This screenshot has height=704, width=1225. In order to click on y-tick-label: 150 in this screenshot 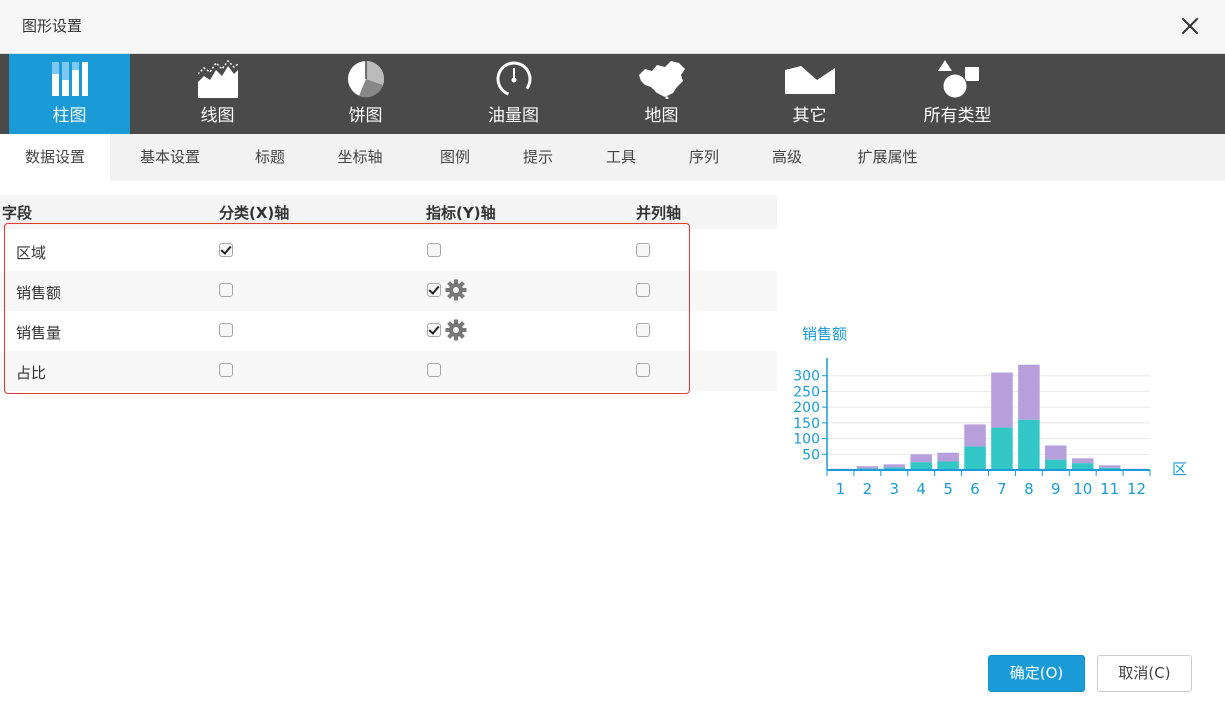, I will do `click(806, 424)`.